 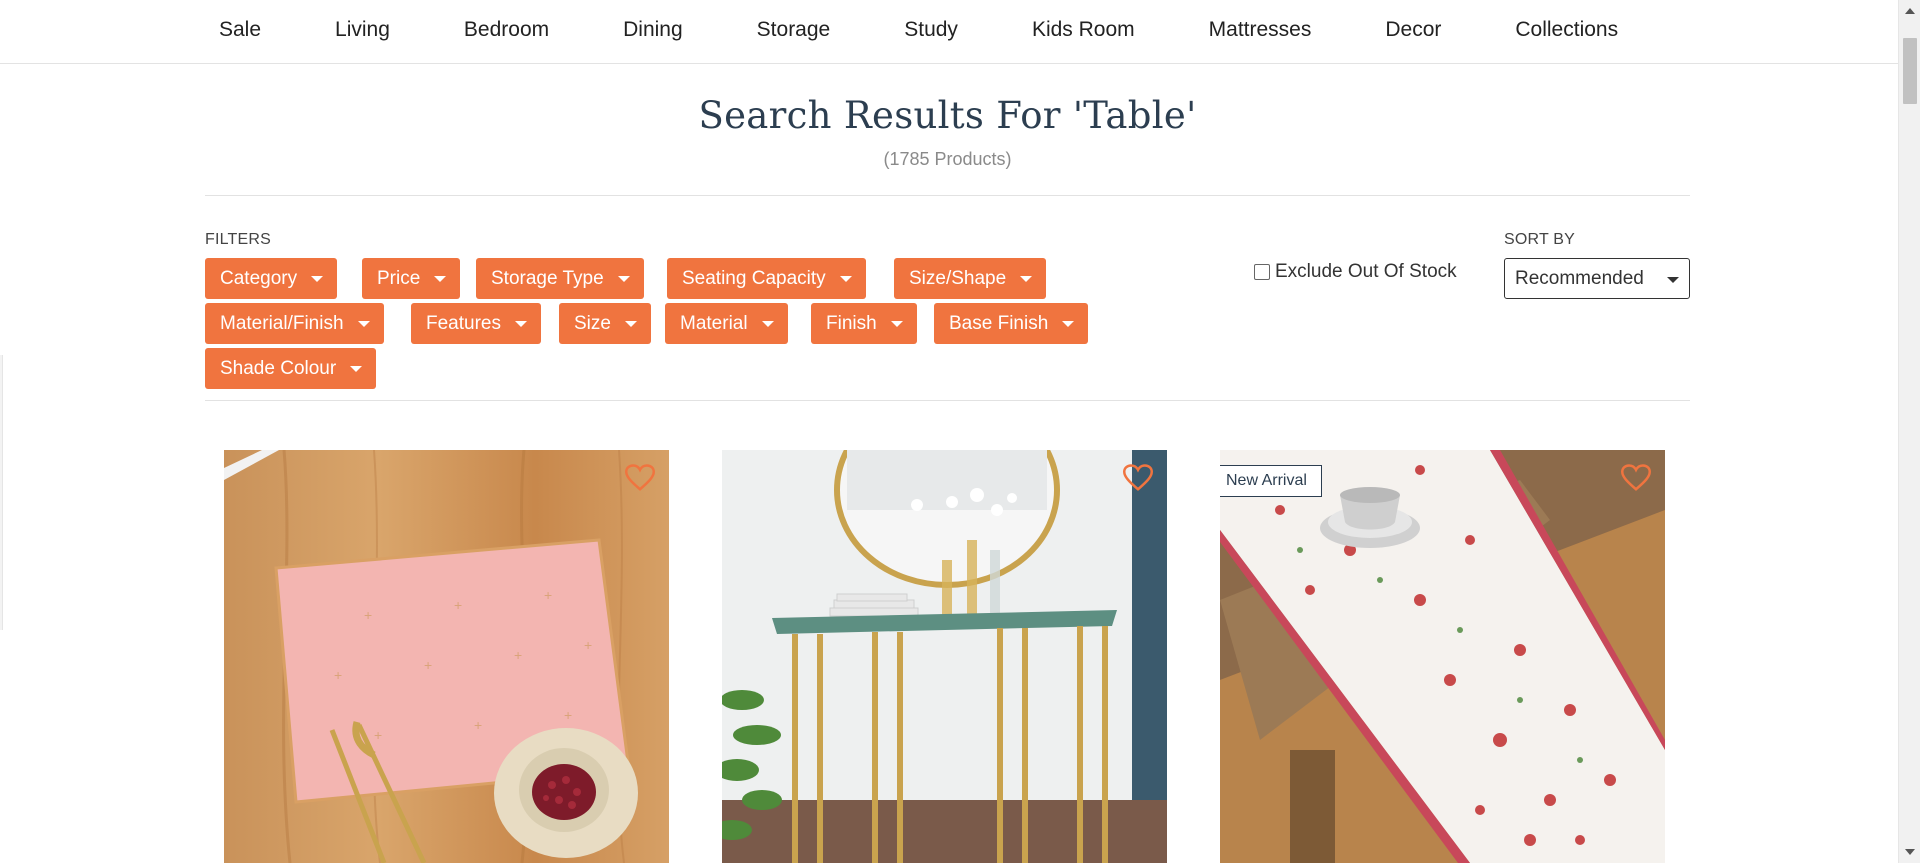 What do you see at coordinates (714, 323) in the screenshot?
I see `filter-label: Material` at bounding box center [714, 323].